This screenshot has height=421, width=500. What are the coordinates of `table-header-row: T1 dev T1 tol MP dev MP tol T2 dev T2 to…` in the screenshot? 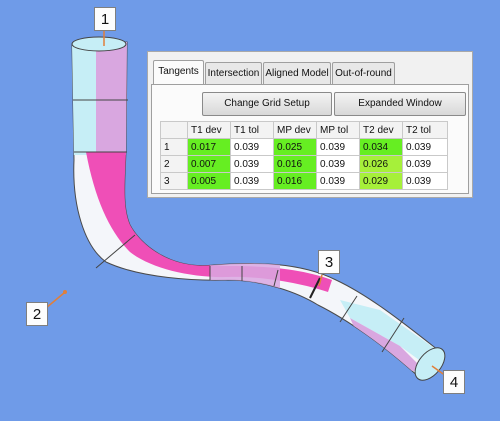 It's located at (304, 130).